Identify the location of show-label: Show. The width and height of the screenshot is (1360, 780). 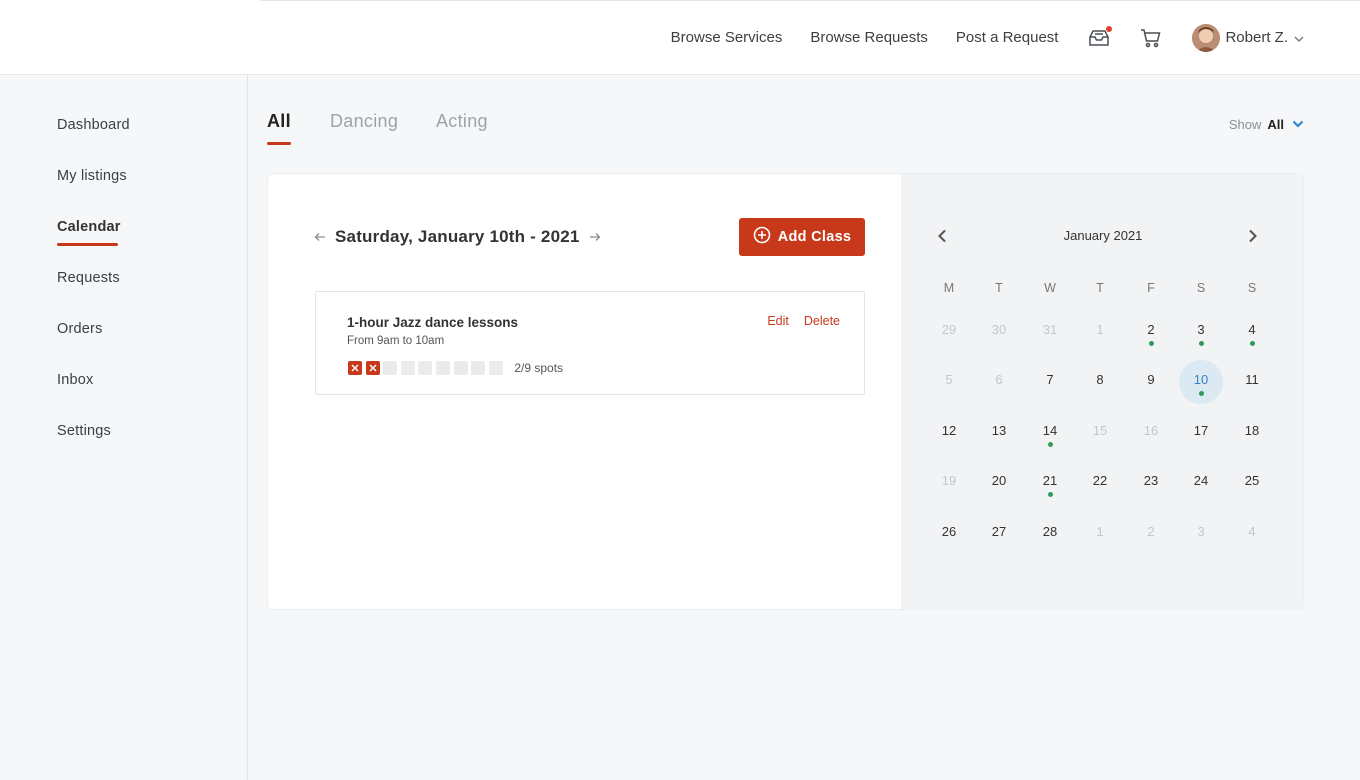
(1245, 124).